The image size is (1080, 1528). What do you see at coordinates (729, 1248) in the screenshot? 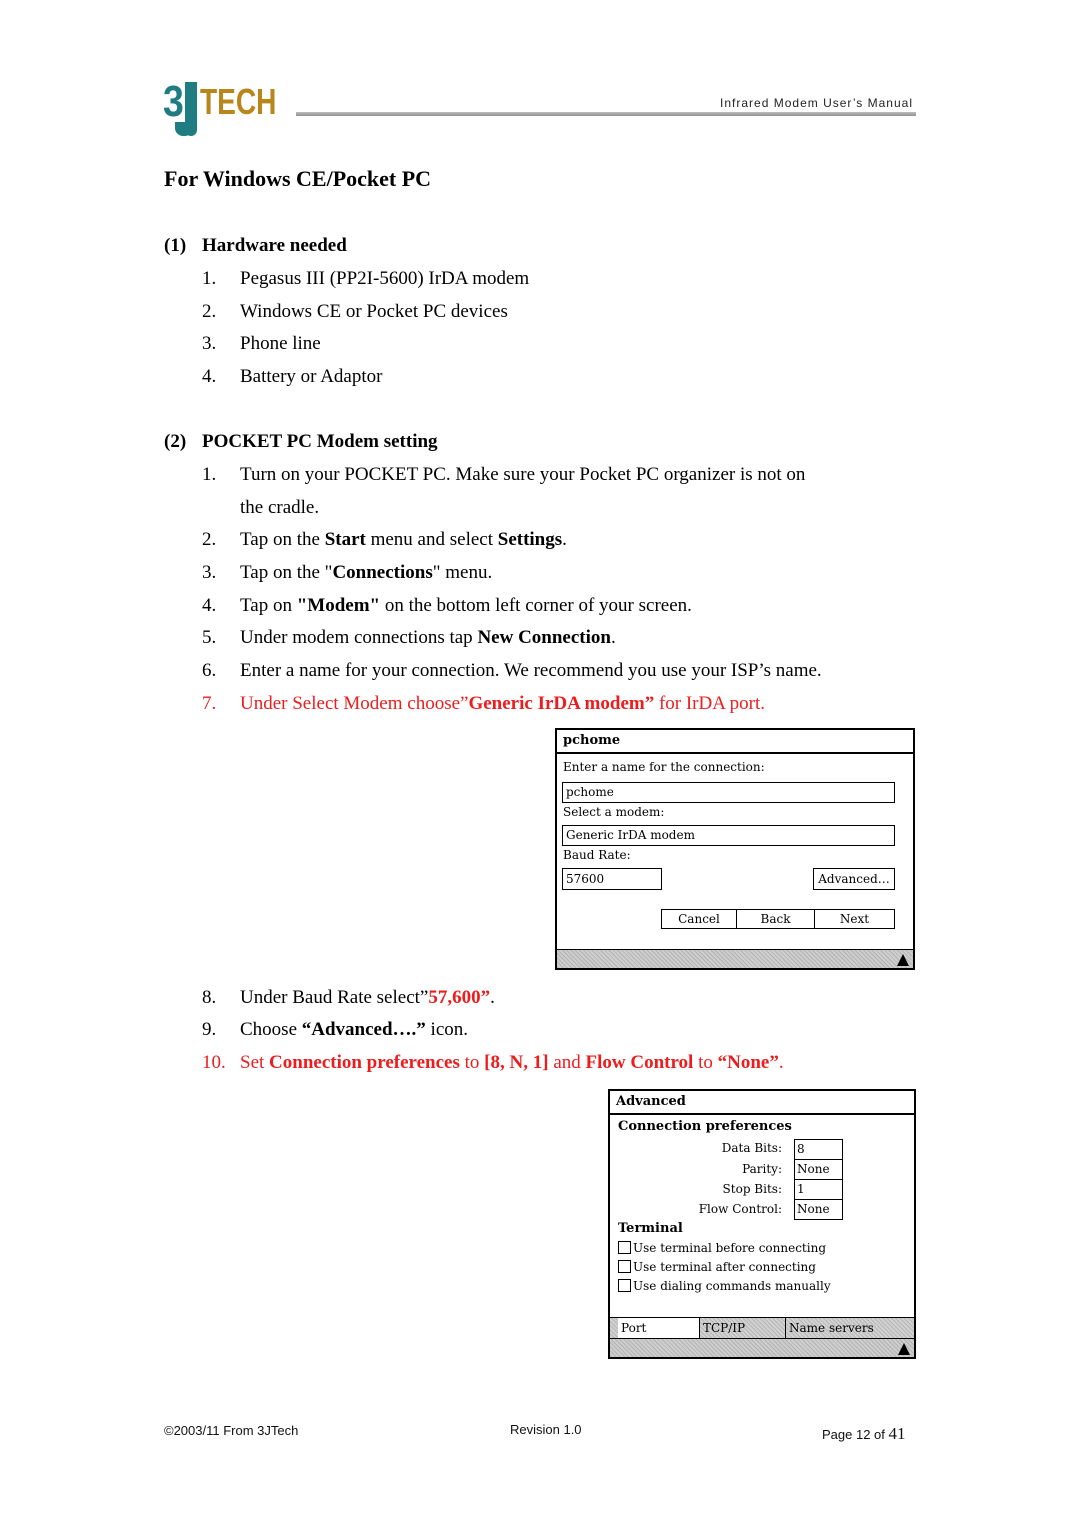
I see `checkbox-label: Use terminal before connecting` at bounding box center [729, 1248].